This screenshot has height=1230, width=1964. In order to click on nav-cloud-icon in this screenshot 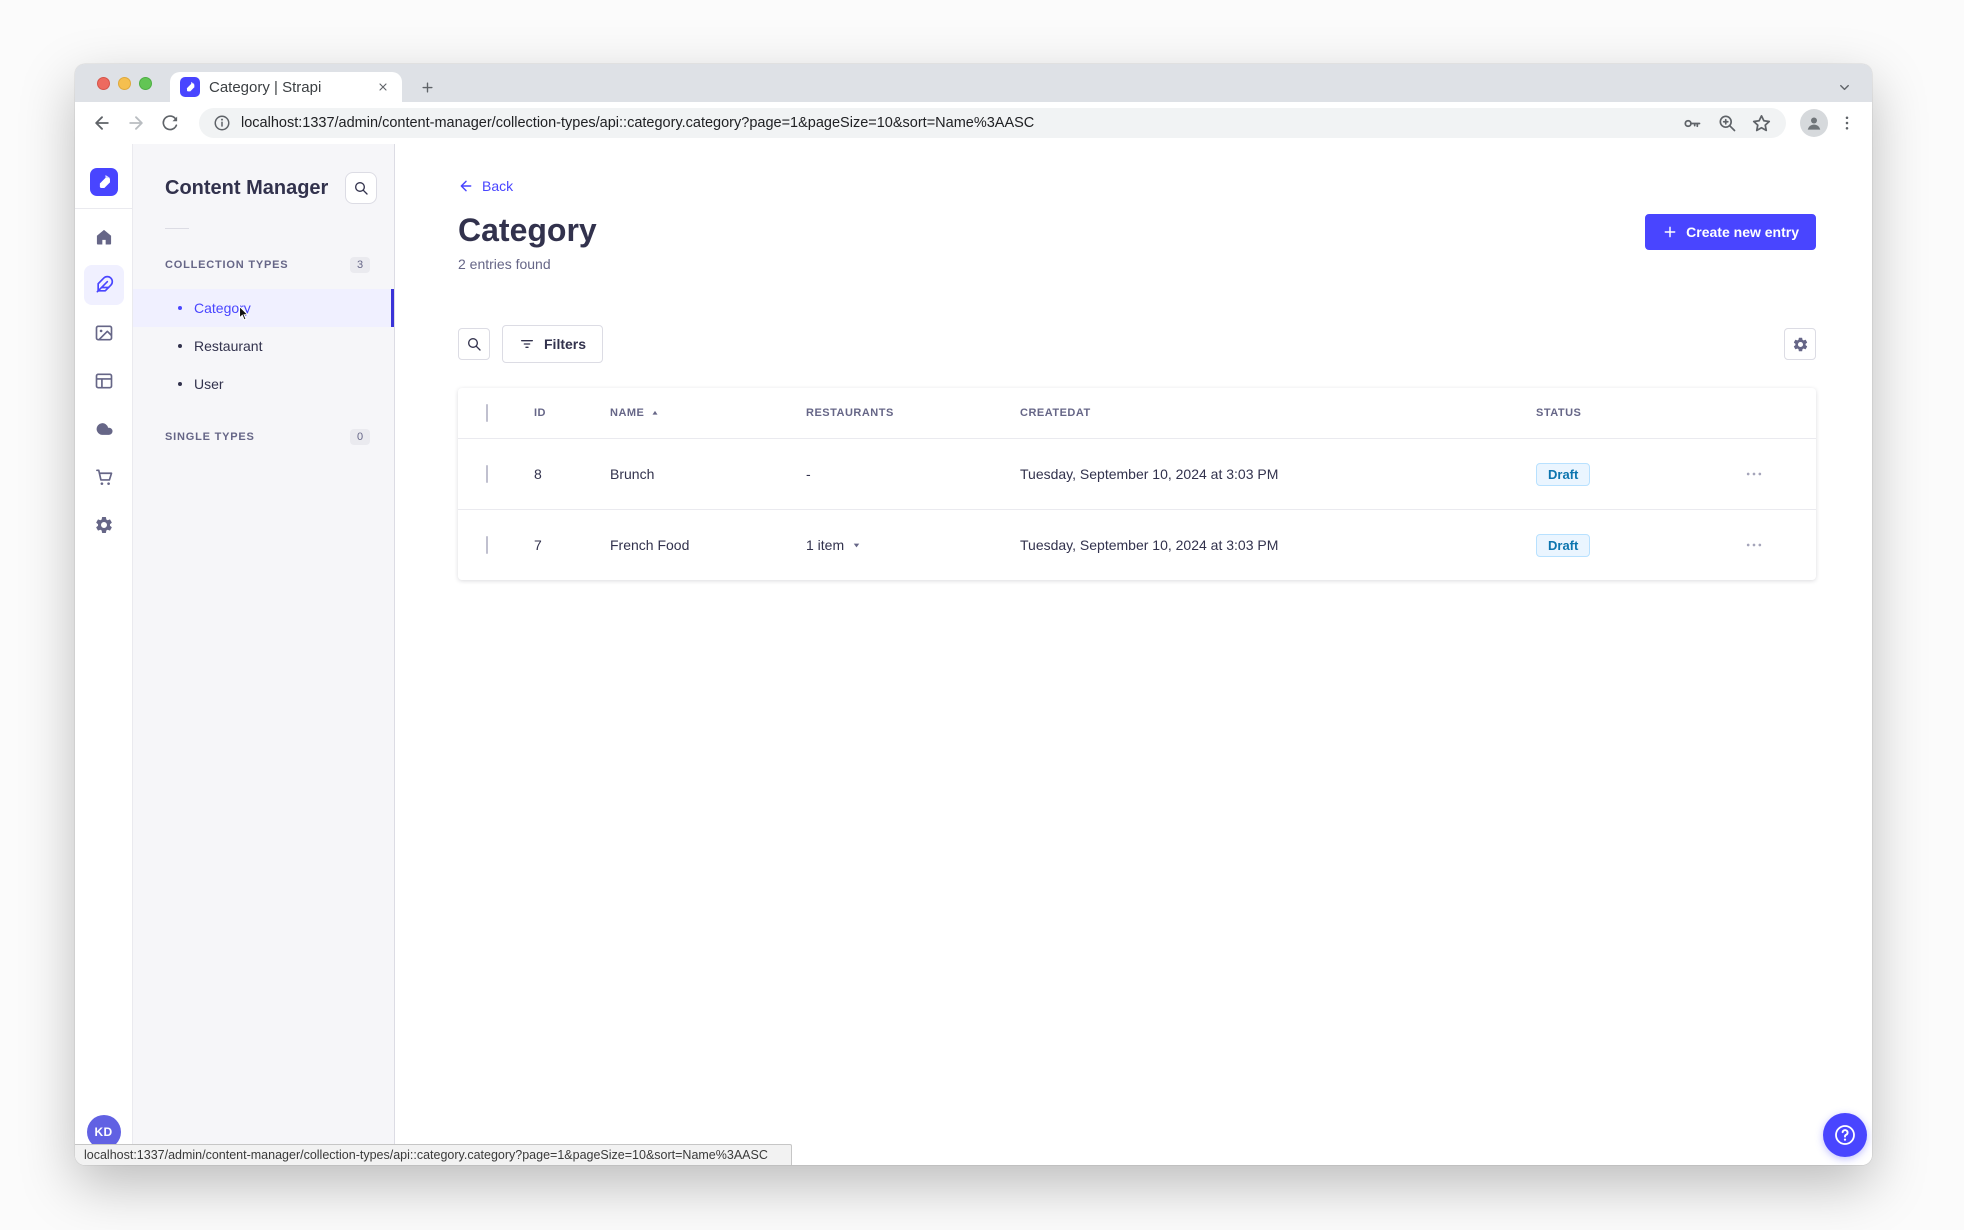, I will do `click(104, 429)`.